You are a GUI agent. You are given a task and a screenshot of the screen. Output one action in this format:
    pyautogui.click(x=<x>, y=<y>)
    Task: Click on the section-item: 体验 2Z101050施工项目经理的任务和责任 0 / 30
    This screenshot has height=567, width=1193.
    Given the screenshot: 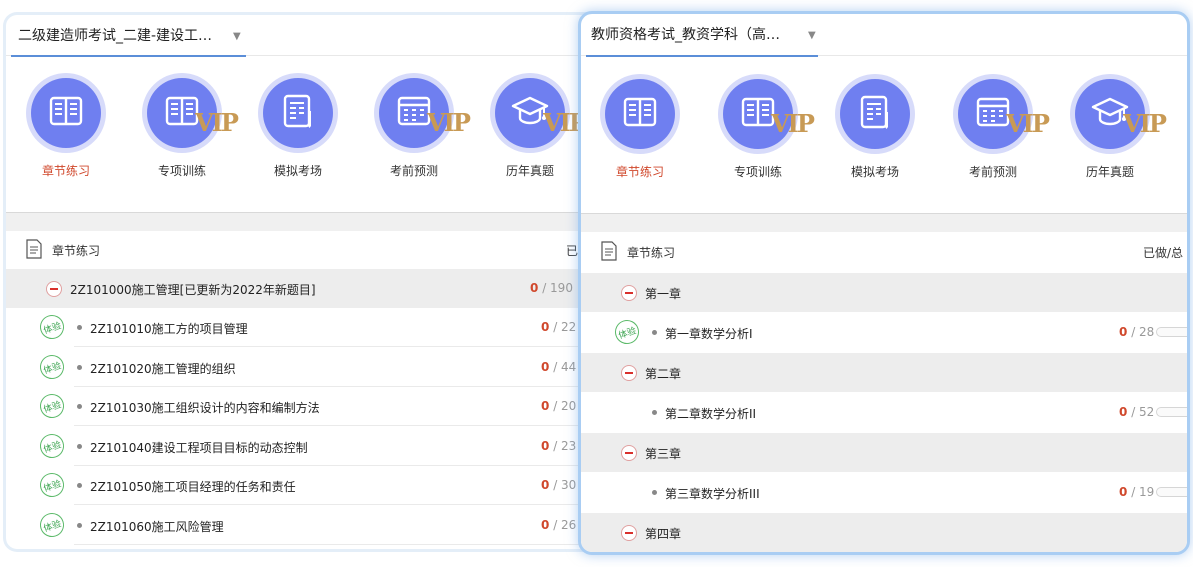 What is the action you would take?
    pyautogui.click(x=303, y=485)
    